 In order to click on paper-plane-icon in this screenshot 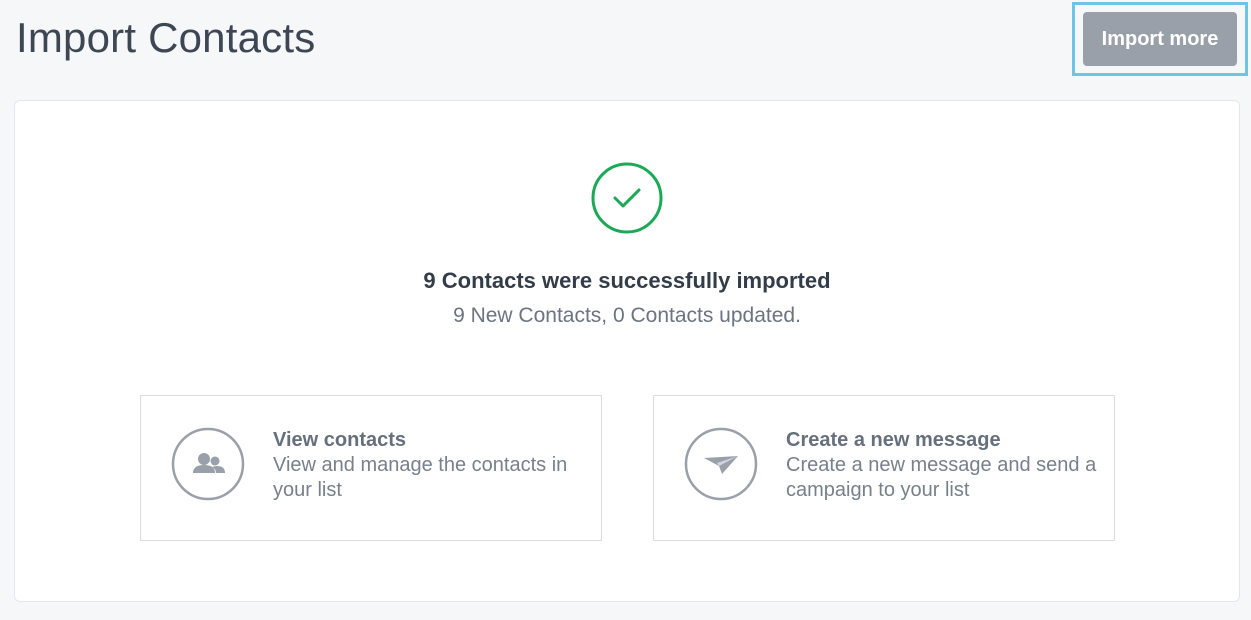, I will do `click(721, 464)`.